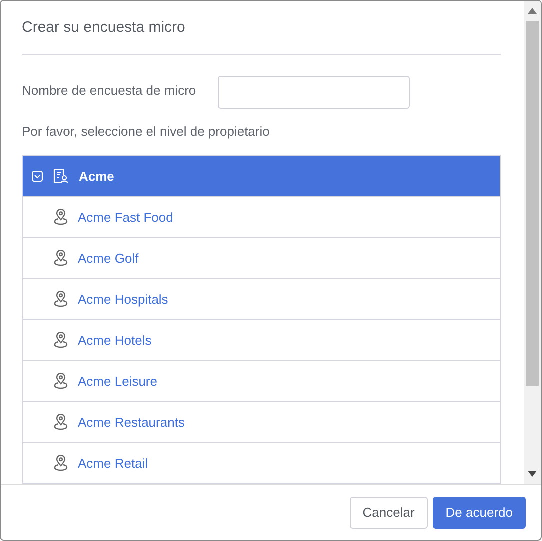  What do you see at coordinates (261, 28) in the screenshot?
I see `dialog-title: Crear su encuesta micro` at bounding box center [261, 28].